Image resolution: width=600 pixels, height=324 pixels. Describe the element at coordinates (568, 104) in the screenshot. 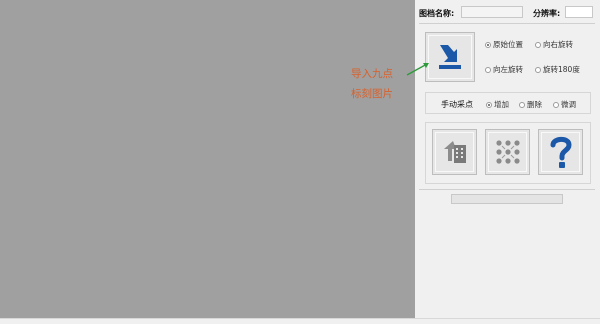

I see `radio-label: 微调` at that location.